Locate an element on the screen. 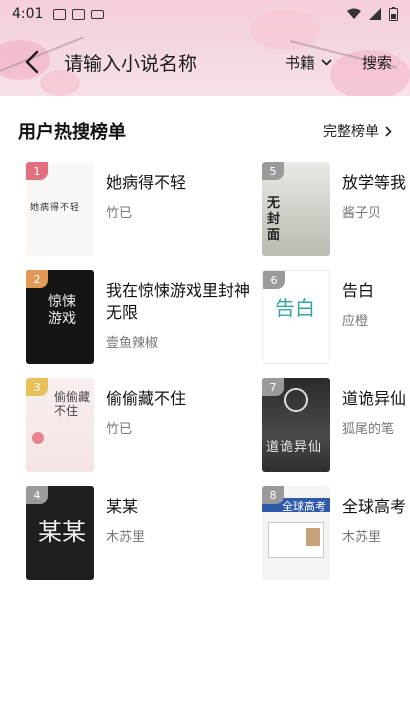  book-cover: 1 她病得不轻 is located at coordinates (60, 209).